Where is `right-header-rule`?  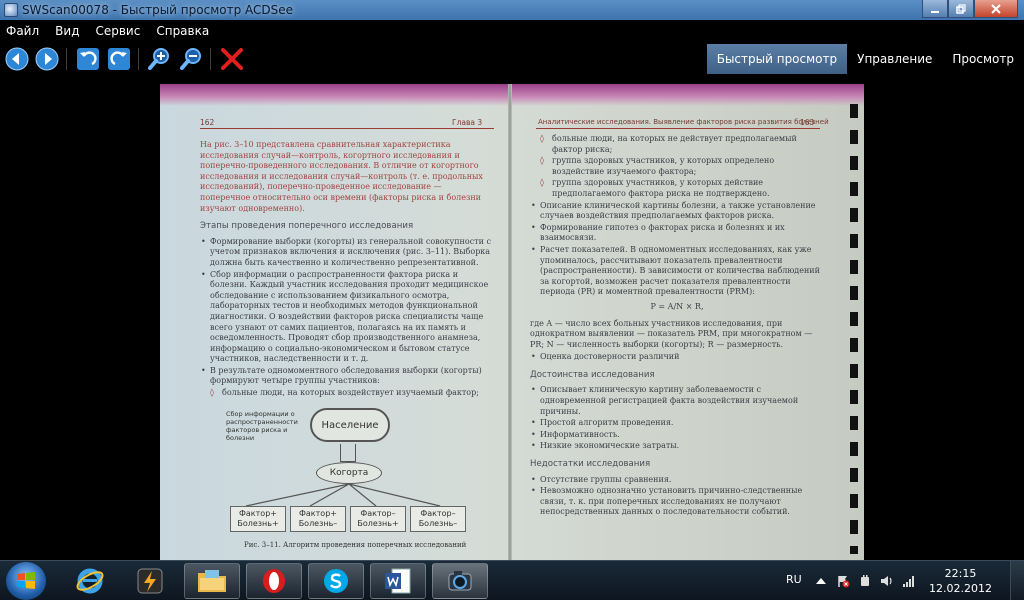
right-header-rule is located at coordinates (678, 128).